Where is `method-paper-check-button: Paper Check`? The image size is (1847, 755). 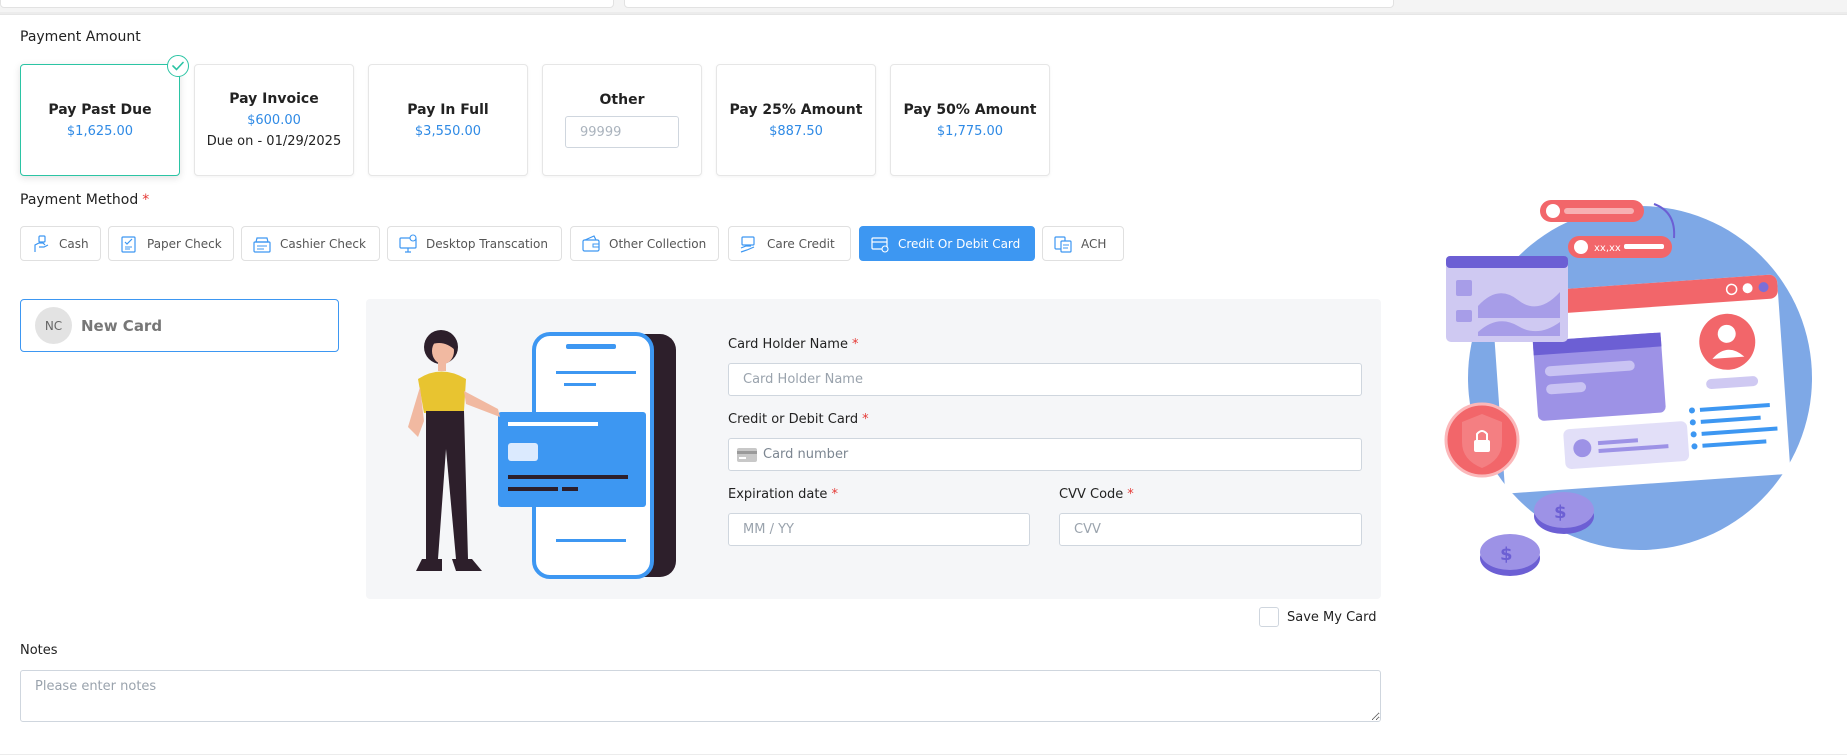 method-paper-check-button: Paper Check is located at coordinates (171, 243).